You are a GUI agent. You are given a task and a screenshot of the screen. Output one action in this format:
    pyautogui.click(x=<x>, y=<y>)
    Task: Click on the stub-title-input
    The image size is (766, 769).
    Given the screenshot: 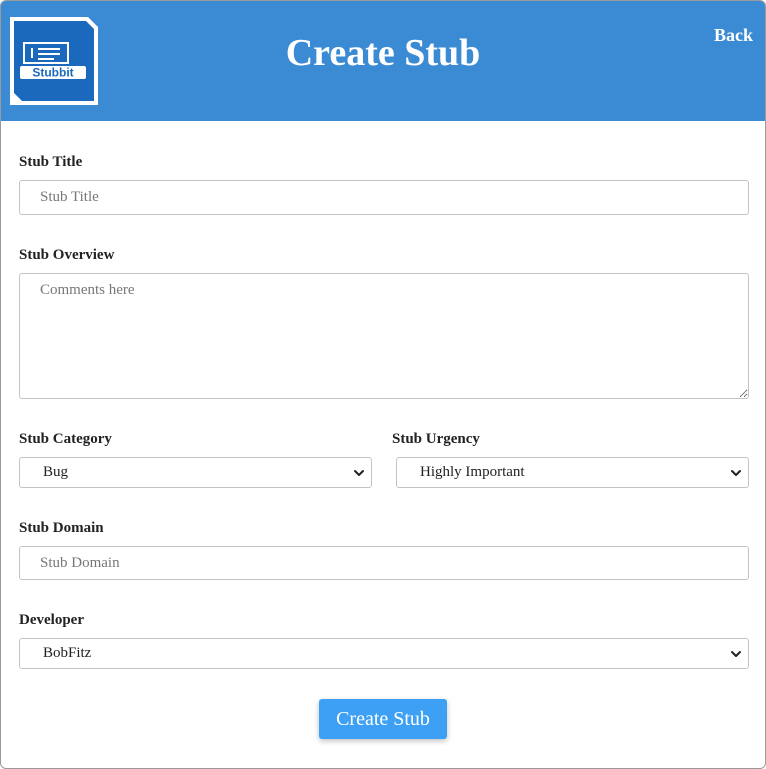 What is the action you would take?
    pyautogui.click(x=384, y=197)
    